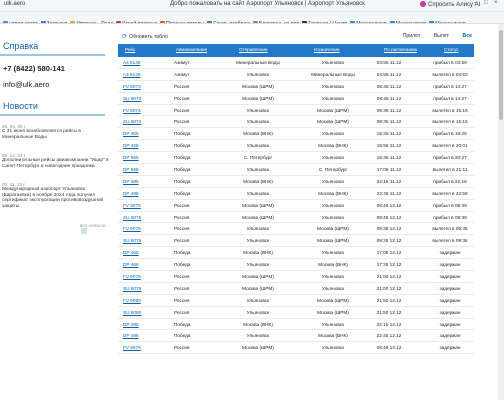  Describe the element at coordinates (132, 228) in the screenshot. I see `flight-number: FV 6076` at that location.